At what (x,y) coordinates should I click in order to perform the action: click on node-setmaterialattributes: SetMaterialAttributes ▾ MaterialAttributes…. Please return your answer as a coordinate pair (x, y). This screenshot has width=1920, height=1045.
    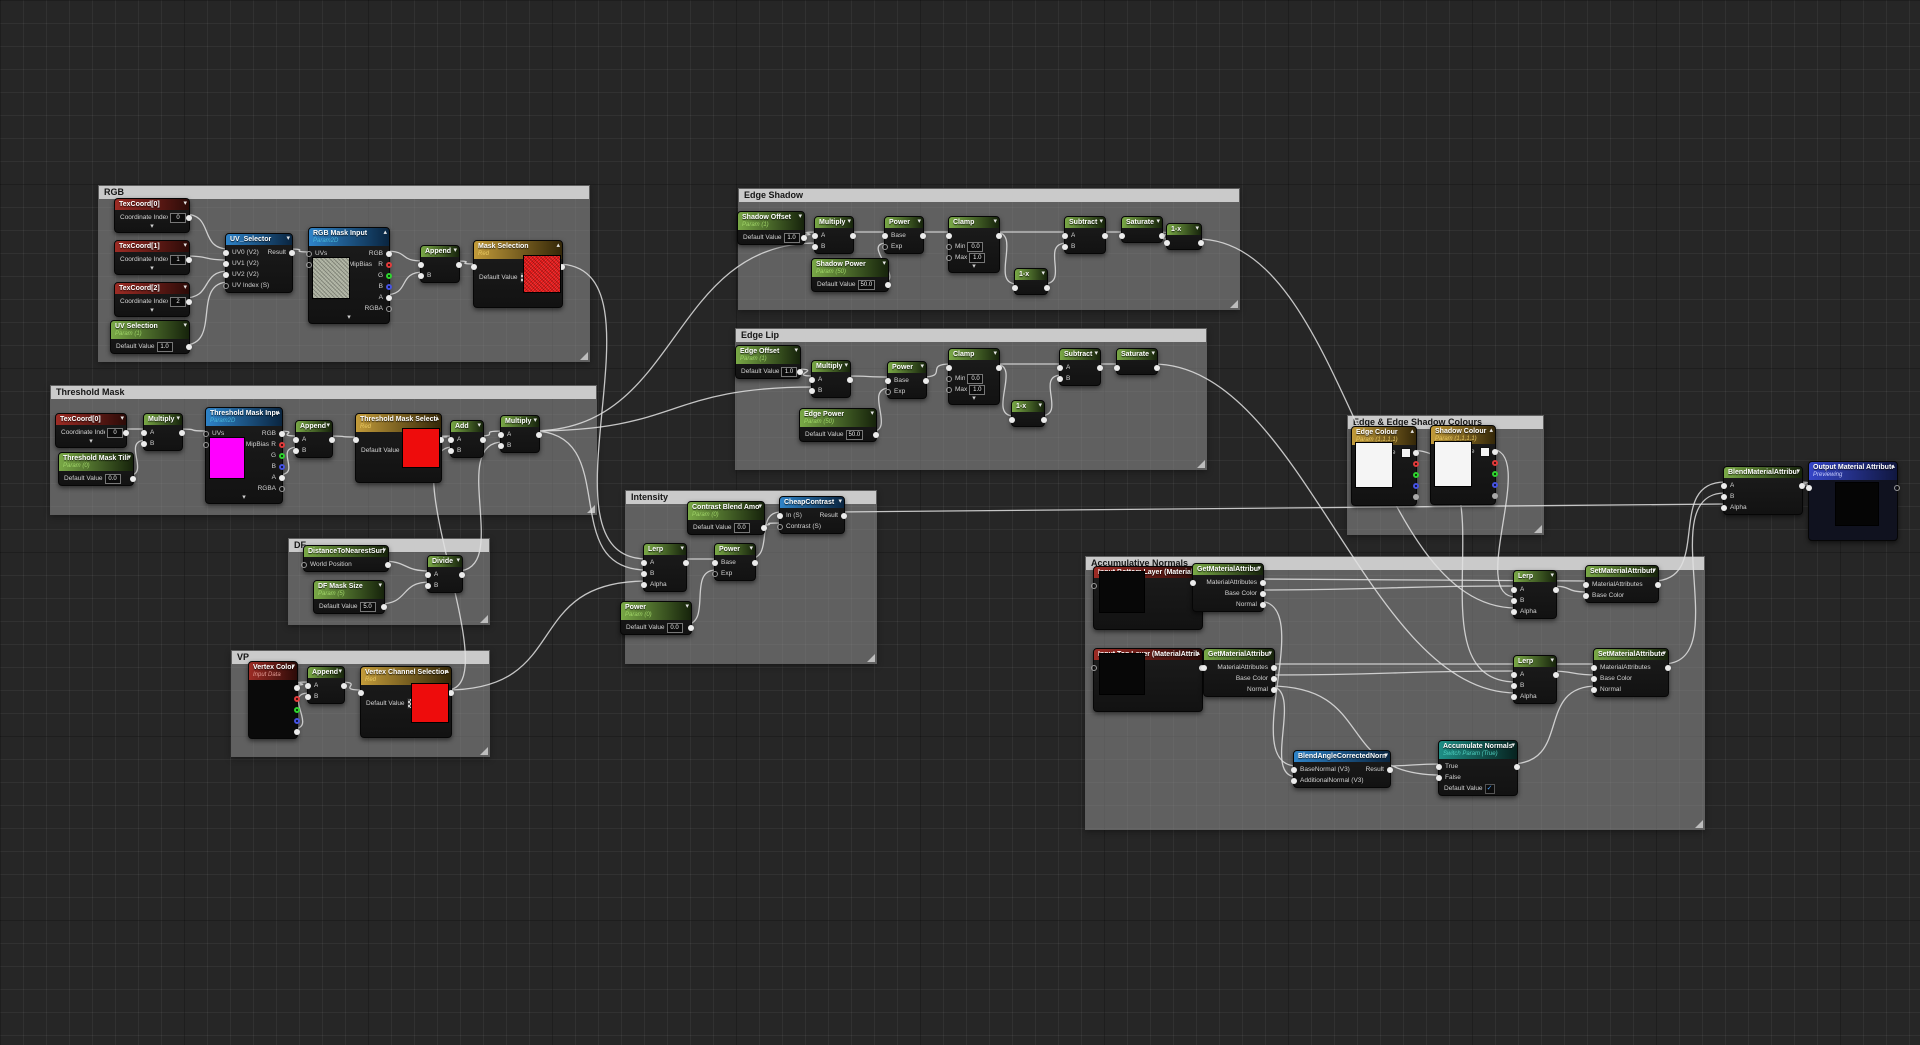
    Looking at the image, I should click on (1622, 584).